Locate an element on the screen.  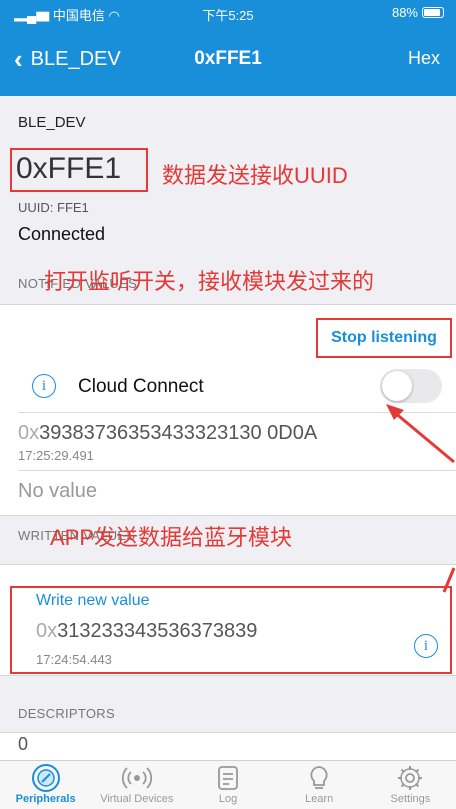
broadcast-icon is located at coordinates (137, 778).